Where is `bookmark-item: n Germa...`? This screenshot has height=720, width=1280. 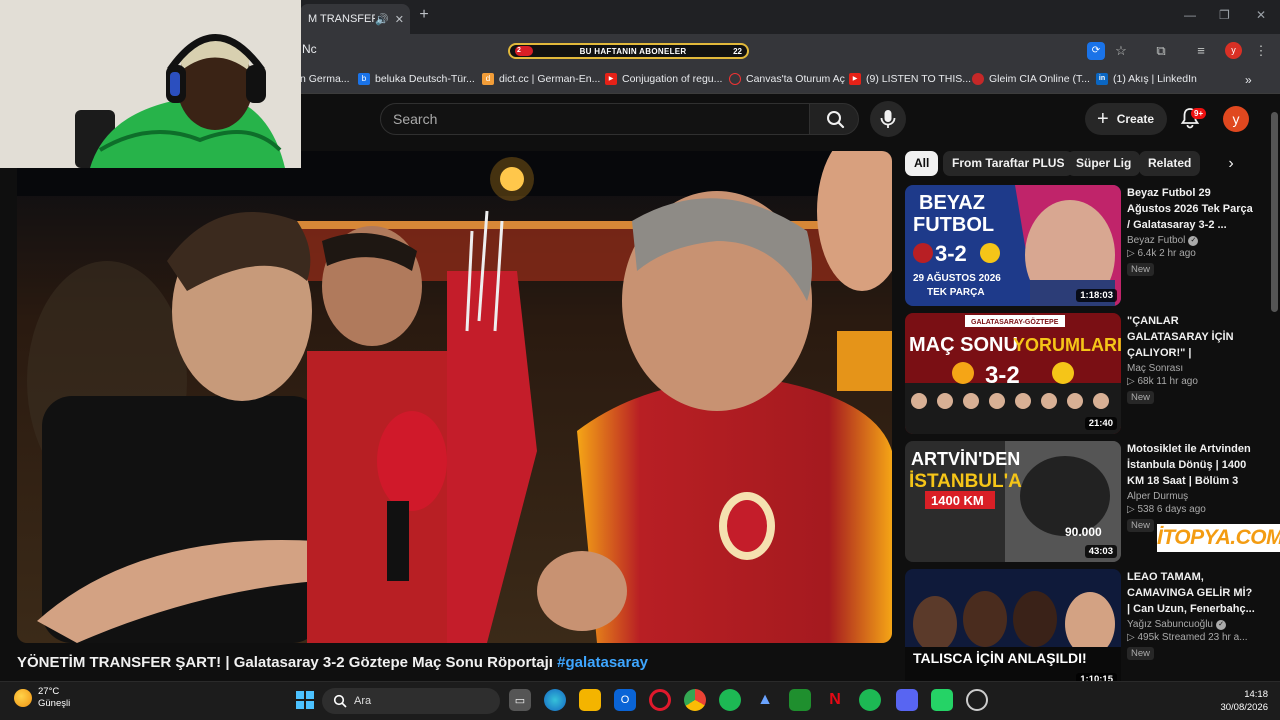 bookmark-item: n Germa... is located at coordinates (325, 79).